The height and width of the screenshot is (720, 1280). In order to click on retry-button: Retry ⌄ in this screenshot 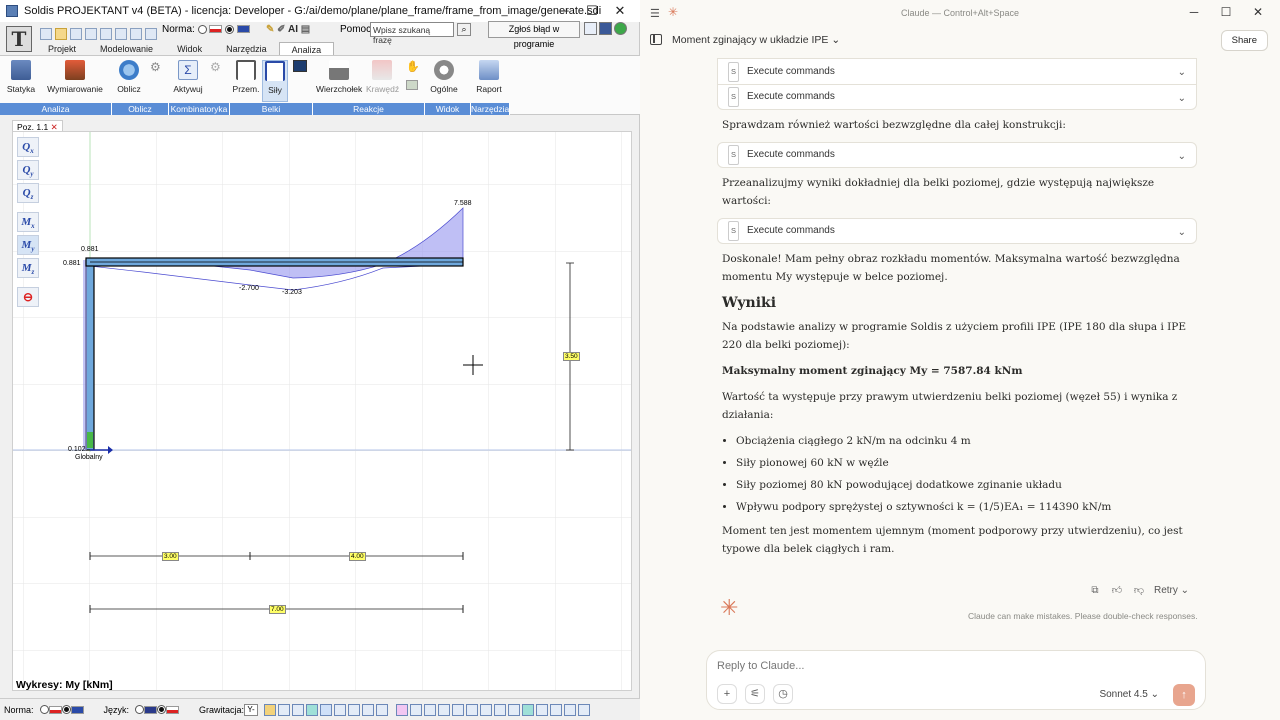, I will do `click(1171, 590)`.